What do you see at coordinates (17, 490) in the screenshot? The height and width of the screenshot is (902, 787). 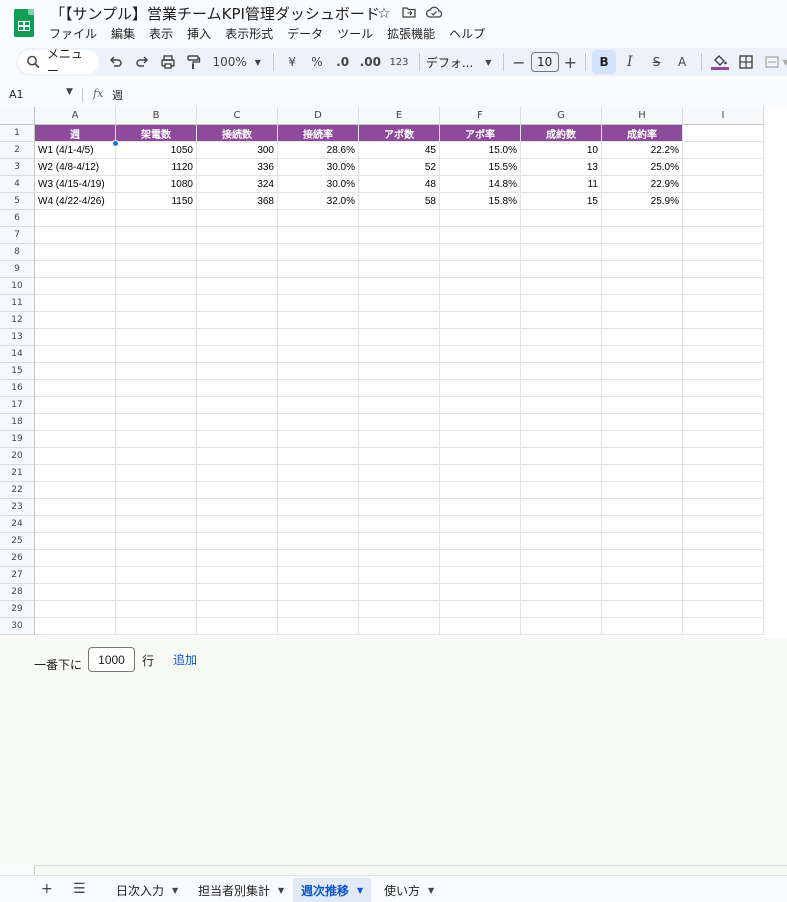 I see `row-header: 22` at bounding box center [17, 490].